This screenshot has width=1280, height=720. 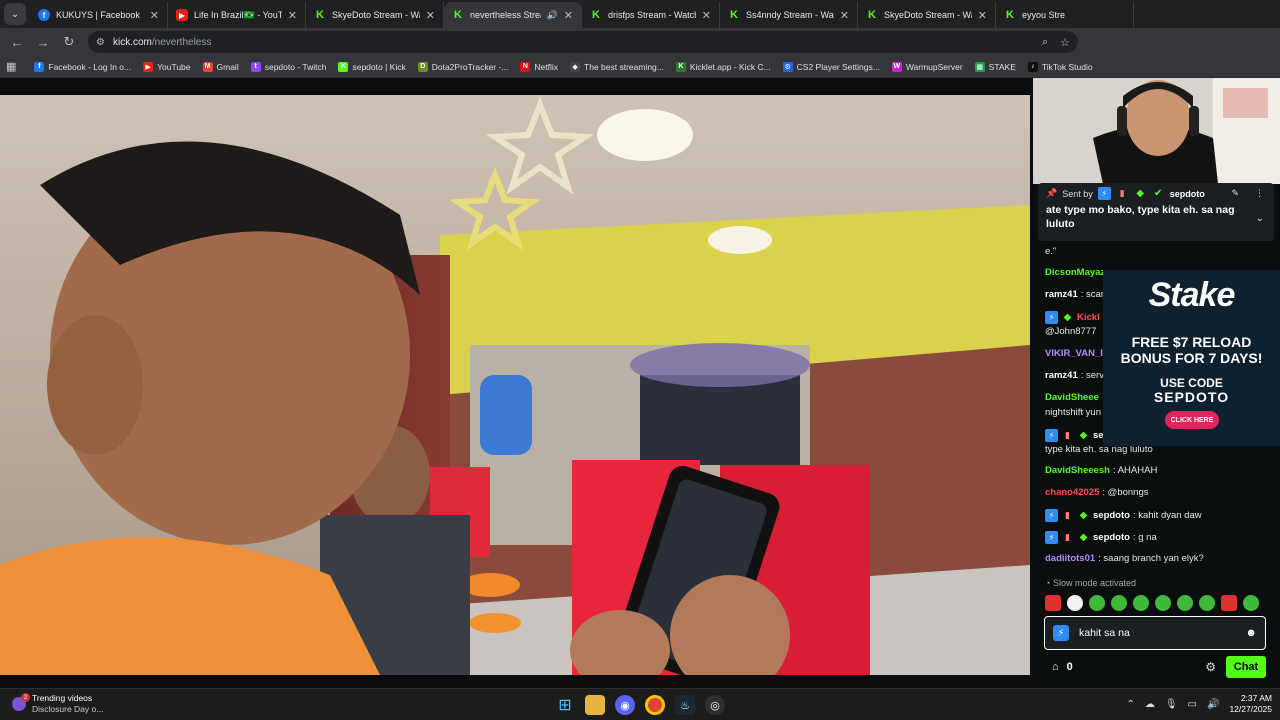 What do you see at coordinates (1260, 218) in the screenshot?
I see `chevron-down-icon: ⌄` at bounding box center [1260, 218].